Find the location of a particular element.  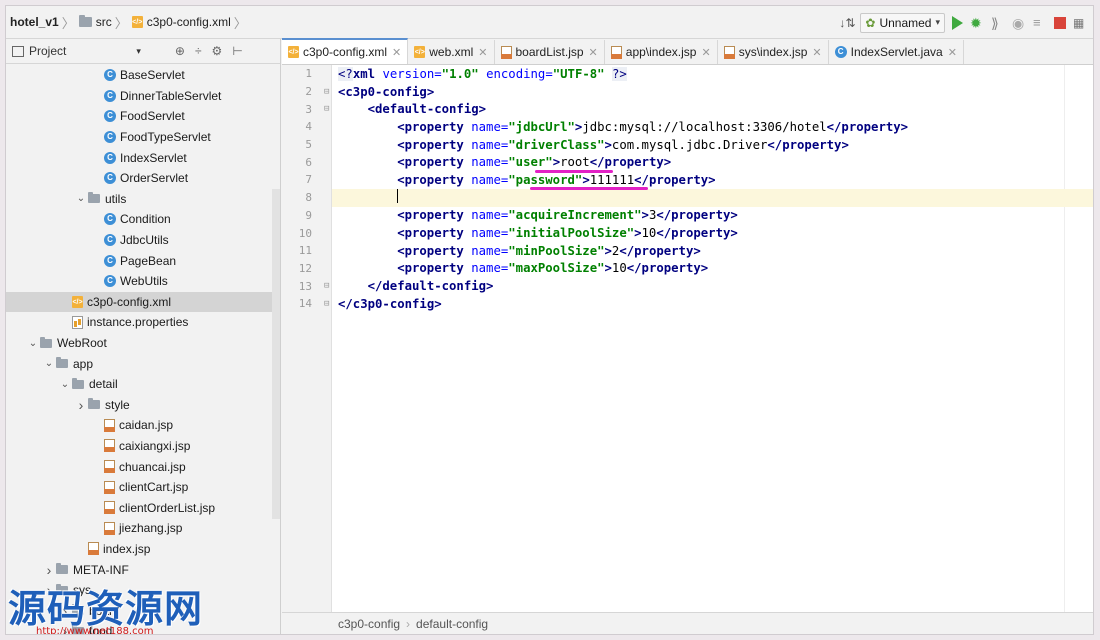

profile-icon: ◉ is located at coordinates (1019, 23).